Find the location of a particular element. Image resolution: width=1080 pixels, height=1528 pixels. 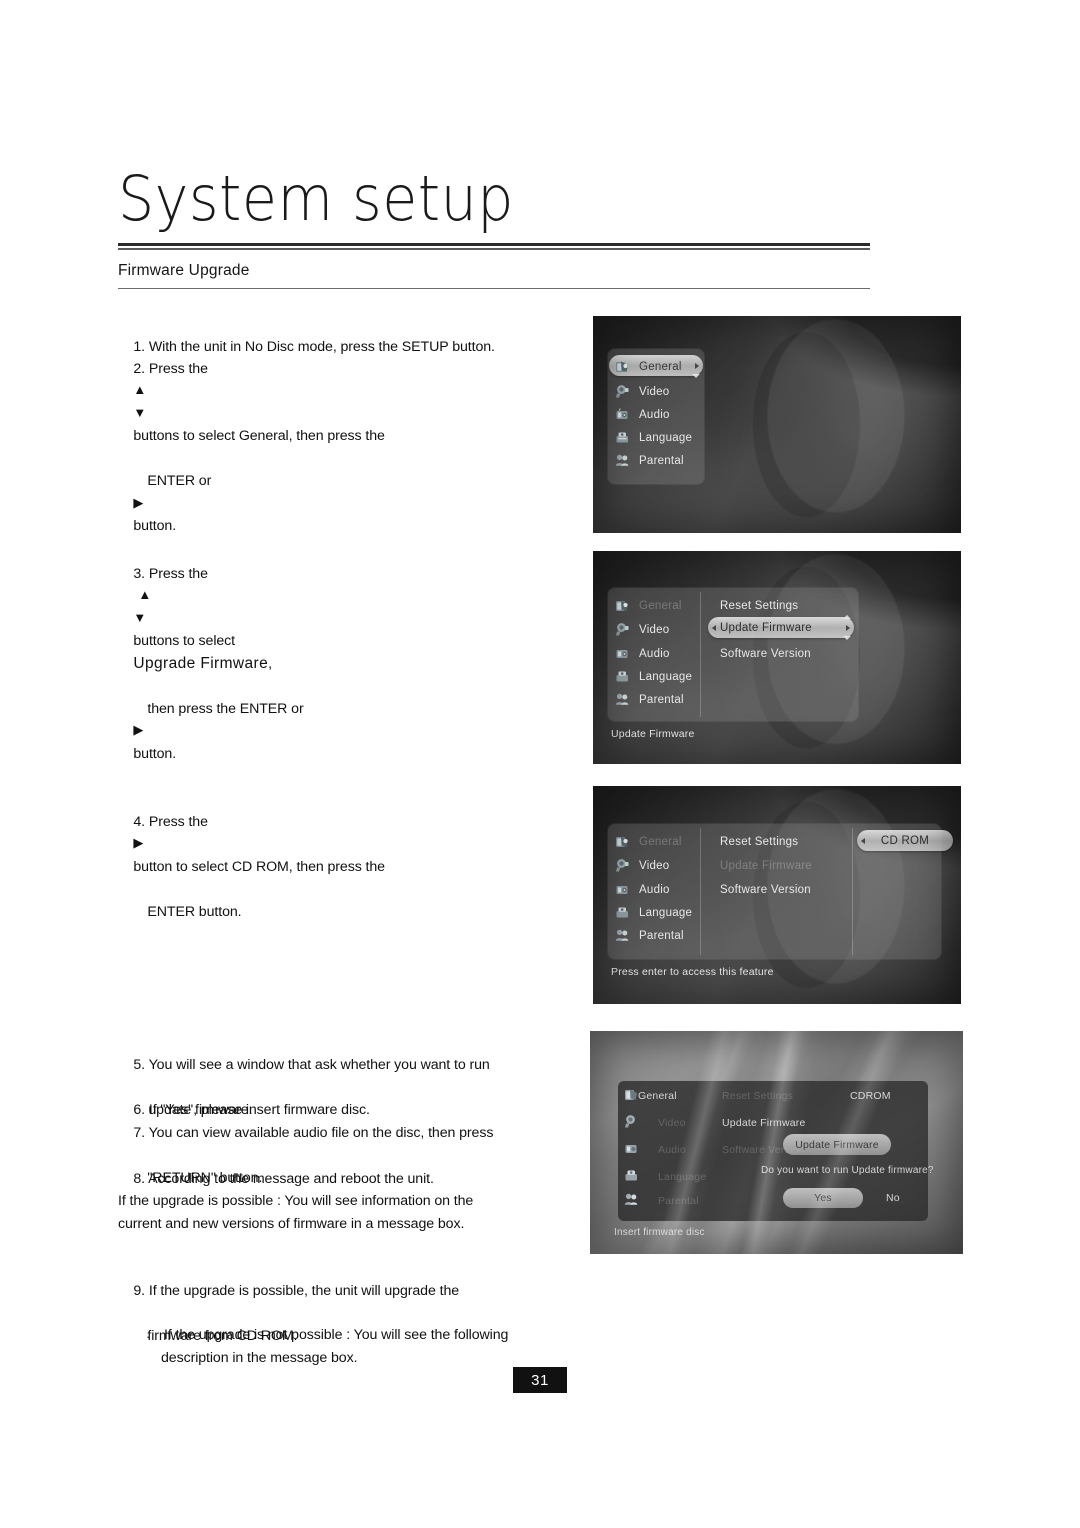

section-subtitle: Firmware Upgrade is located at coordinates (184, 270).